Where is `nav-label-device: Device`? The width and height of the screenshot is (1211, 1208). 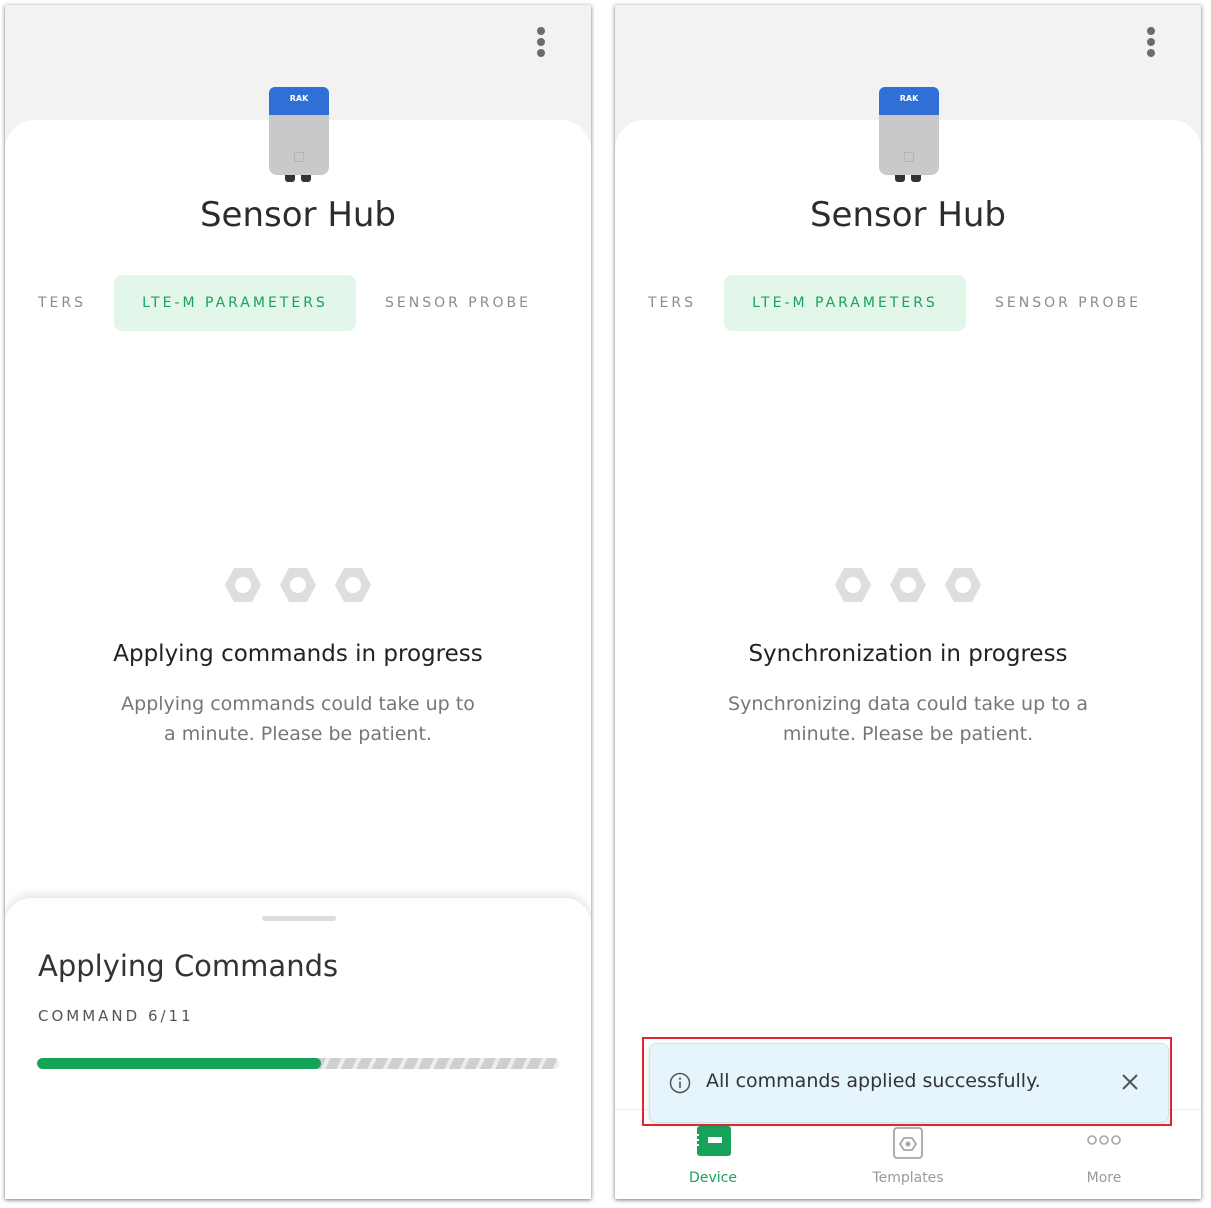 nav-label-device: Device is located at coordinates (713, 1178).